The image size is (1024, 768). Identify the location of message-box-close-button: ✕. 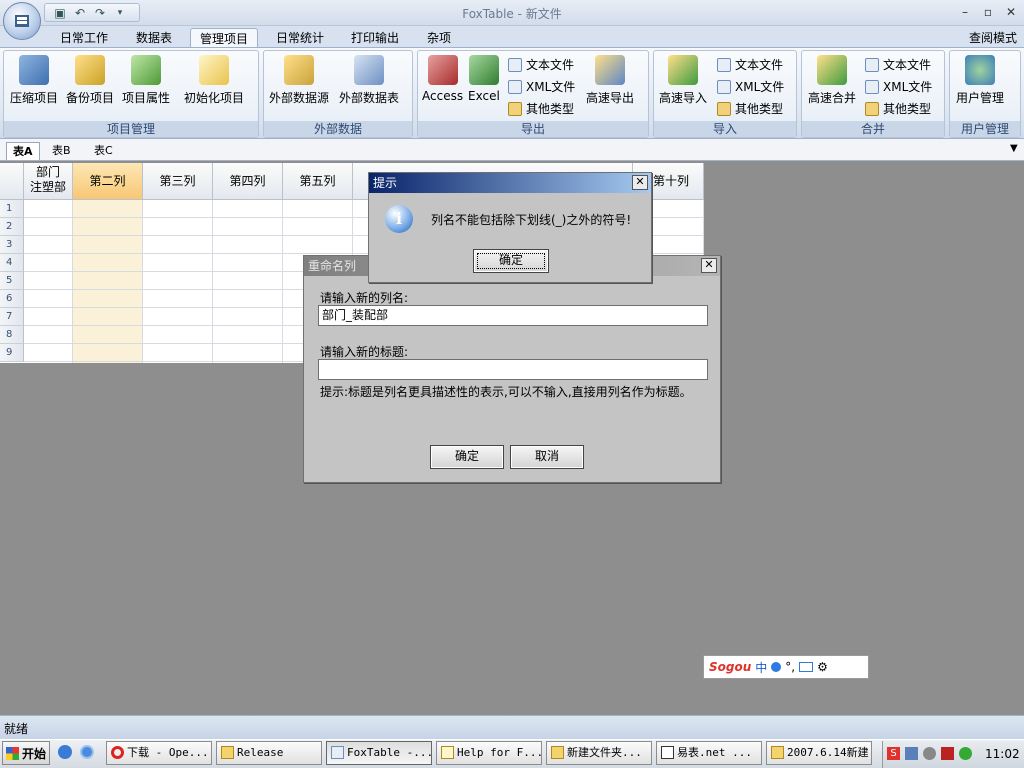
(640, 182).